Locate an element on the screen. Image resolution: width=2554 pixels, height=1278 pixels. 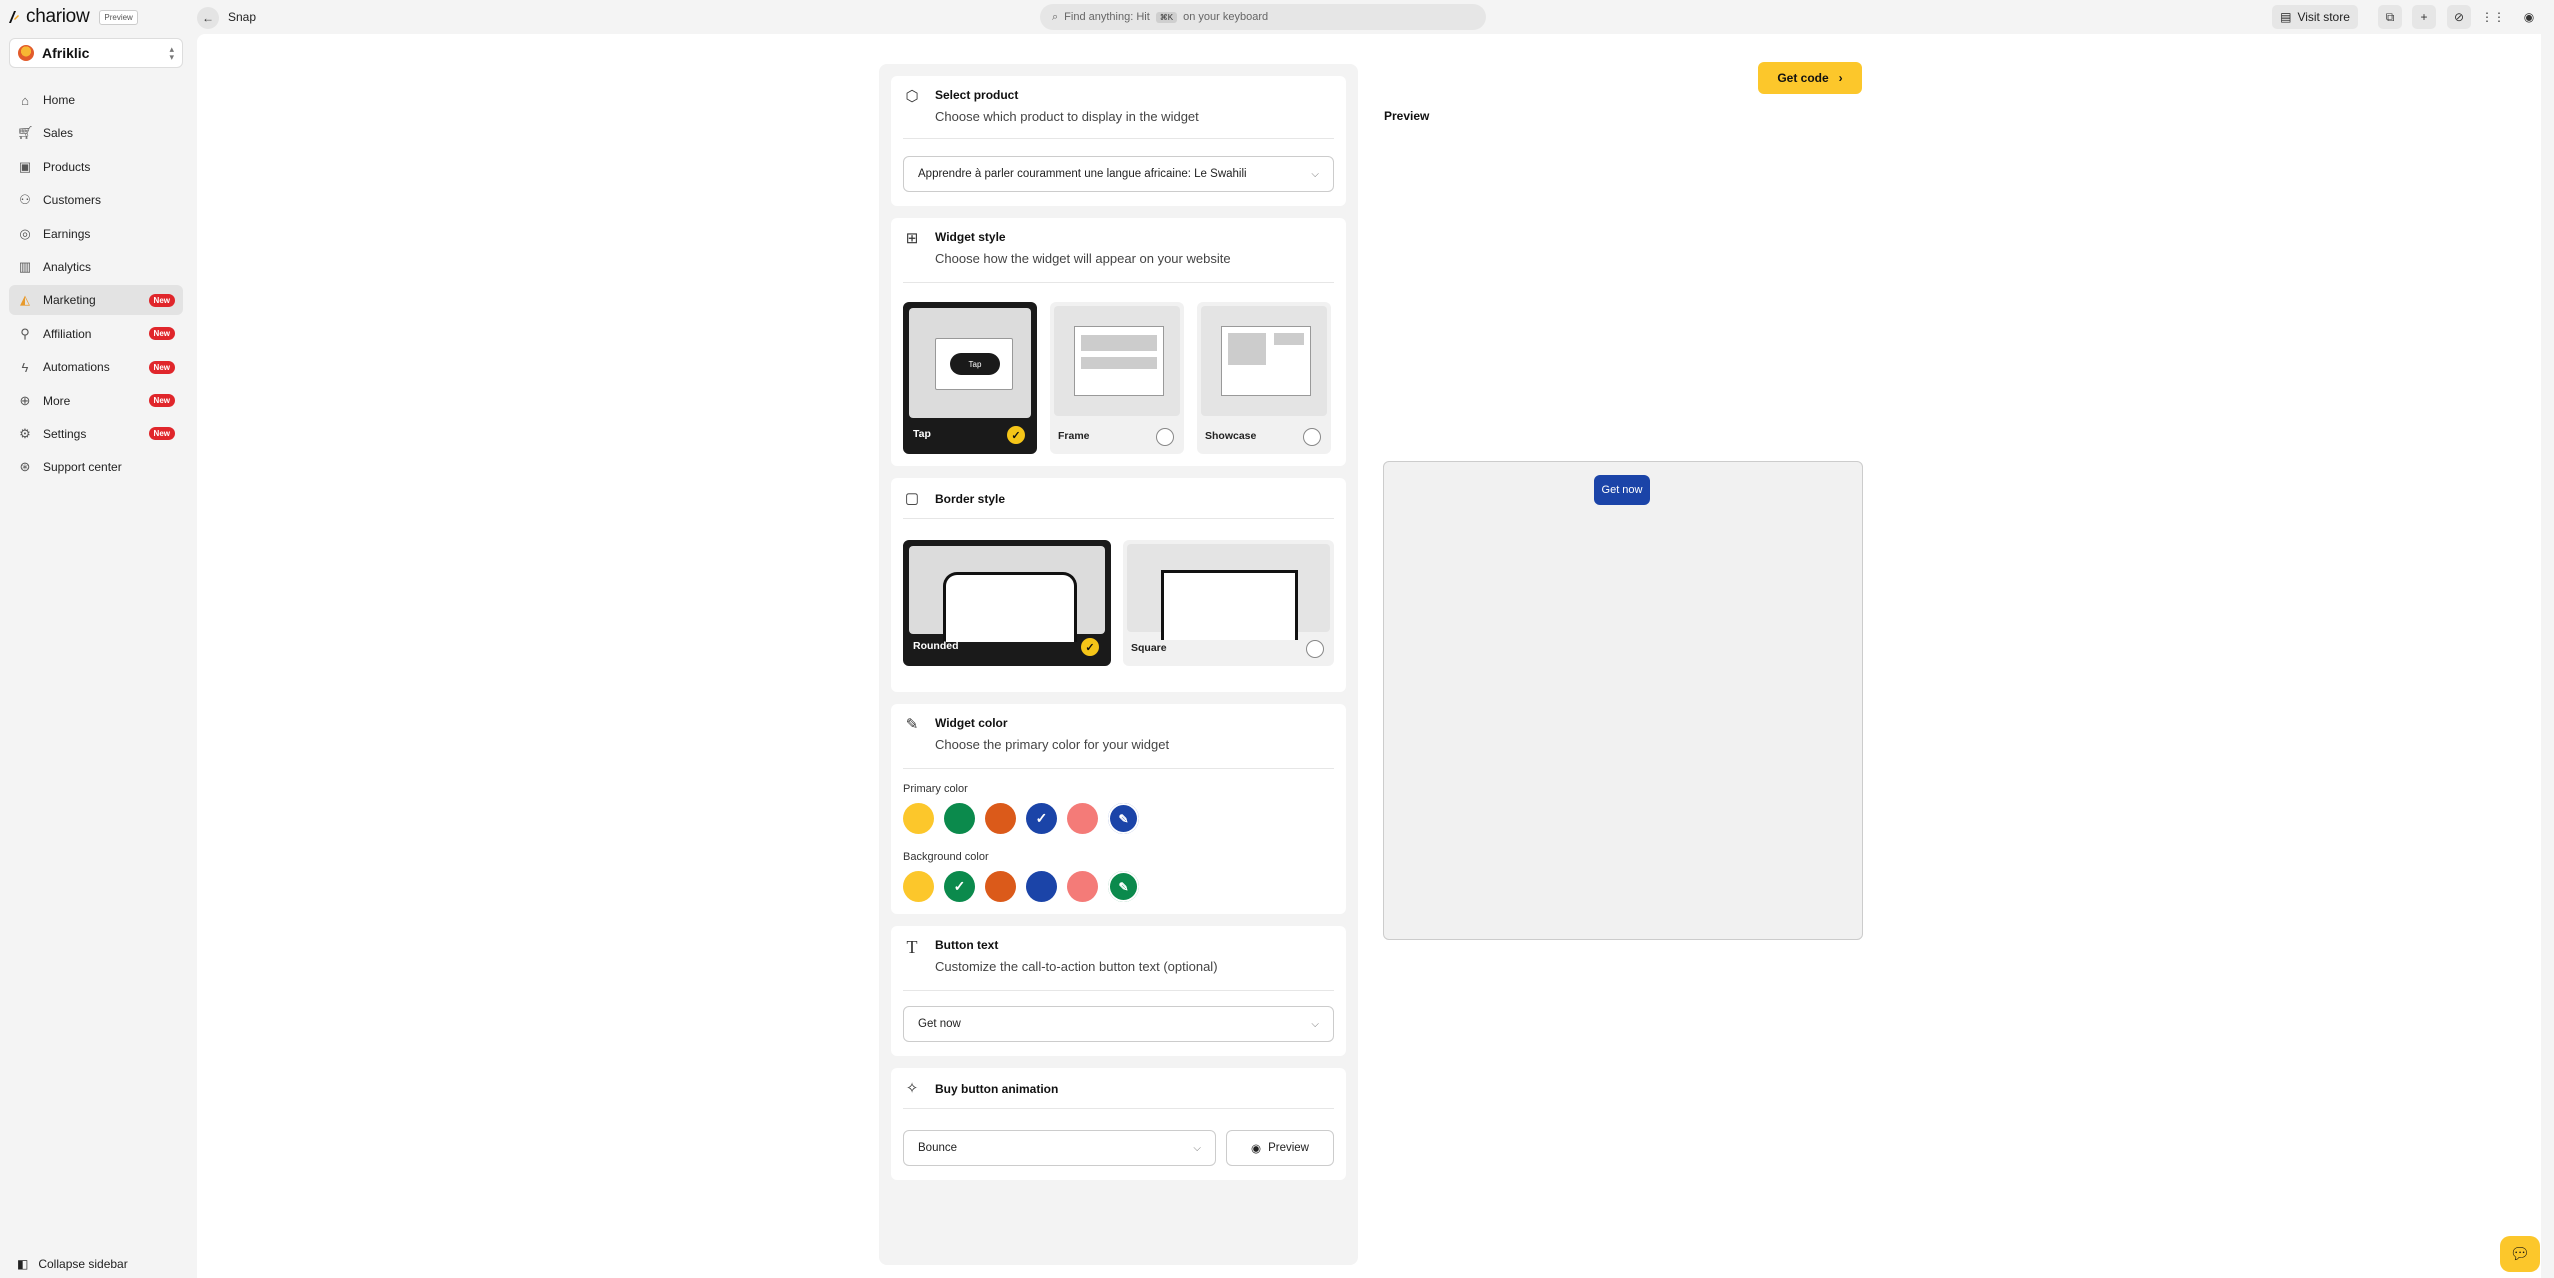
frame-thumbnail is located at coordinates (1117, 361).